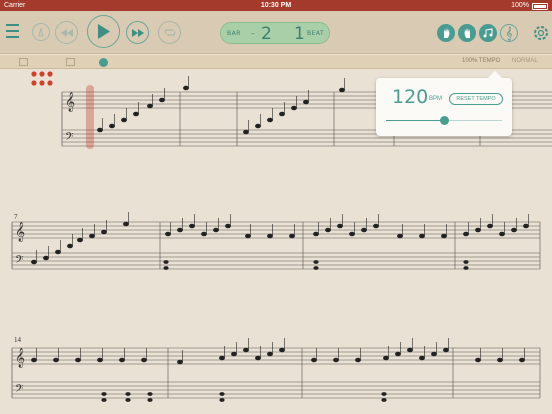  What do you see at coordinates (70, 62) in the screenshot?
I see `keyboard-icon` at bounding box center [70, 62].